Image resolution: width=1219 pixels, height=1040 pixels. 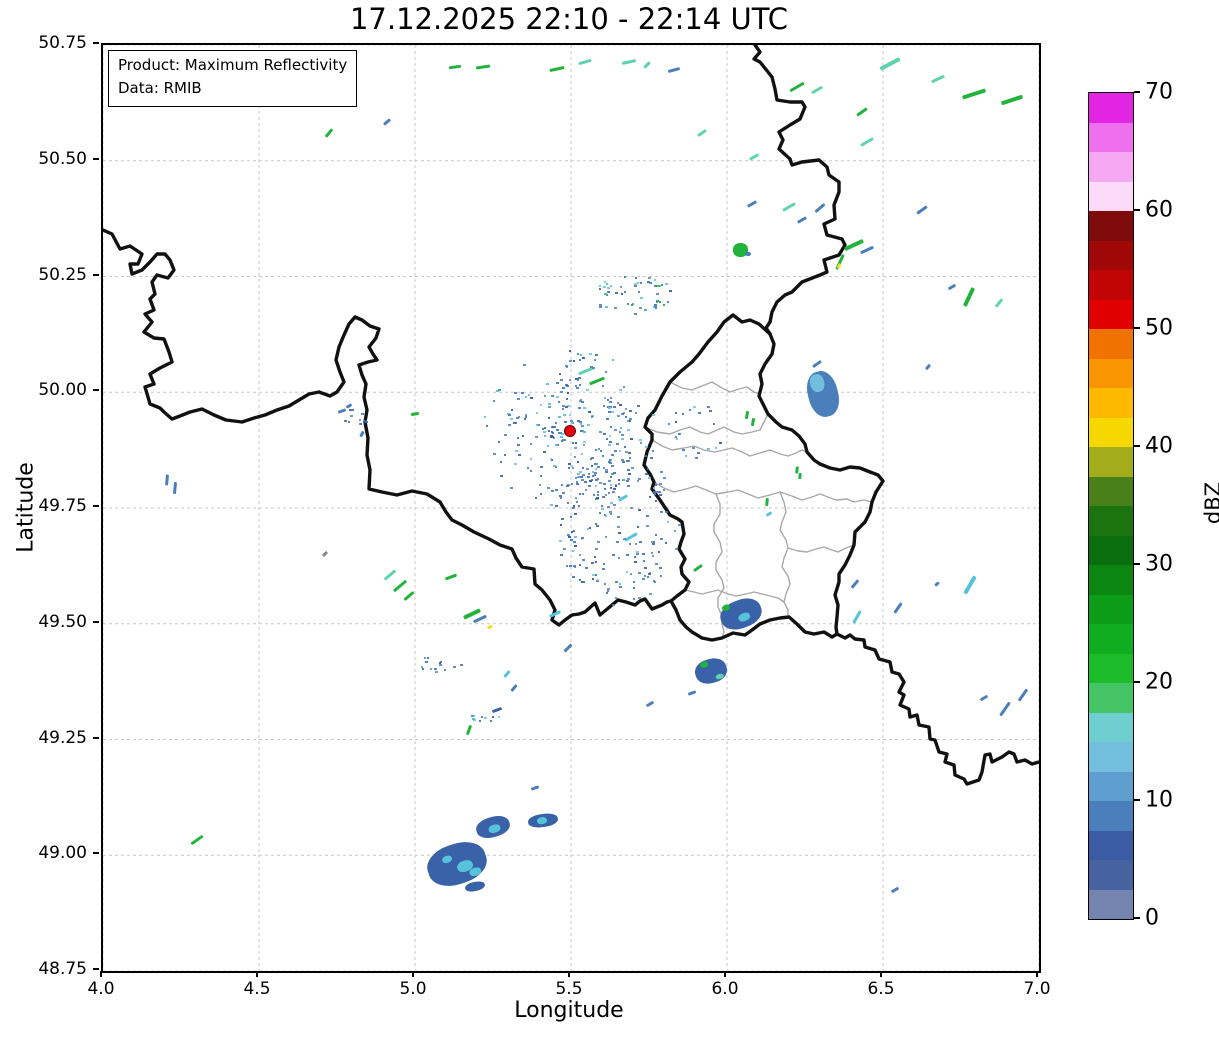 What do you see at coordinates (62, 390) in the screenshot?
I see `y-tick-label: 50.00` at bounding box center [62, 390].